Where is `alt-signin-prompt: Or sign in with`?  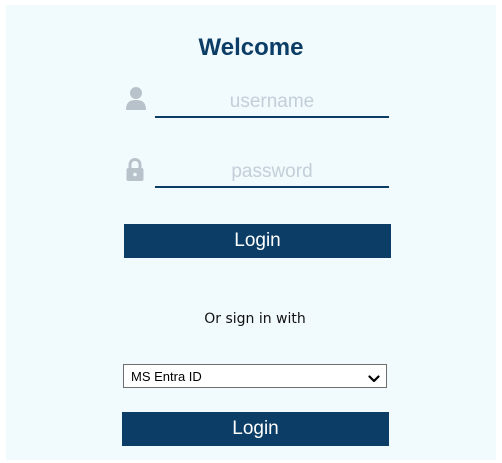 alt-signin-prompt: Or sign in with is located at coordinates (255, 319).